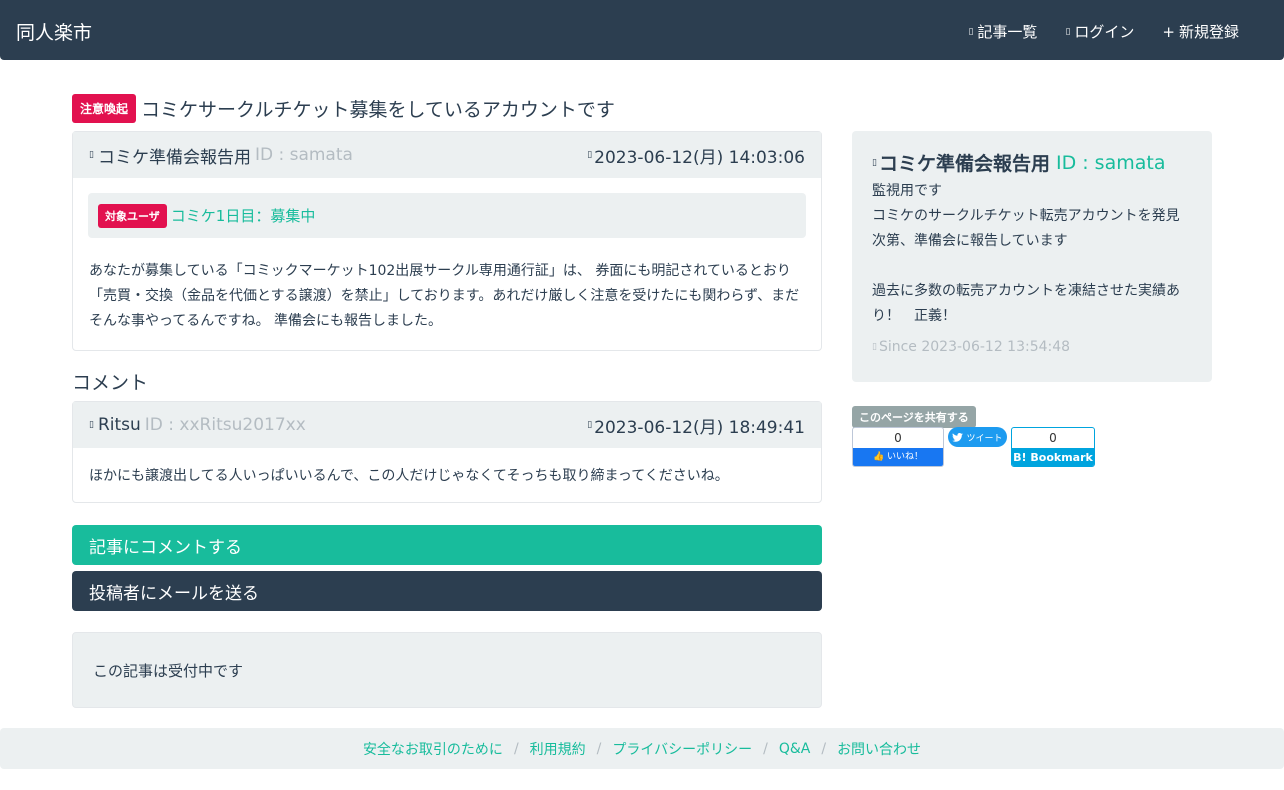  Describe the element at coordinates (447, 545) in the screenshot. I see `comment-on-article-button: 記事にコメントする` at that location.